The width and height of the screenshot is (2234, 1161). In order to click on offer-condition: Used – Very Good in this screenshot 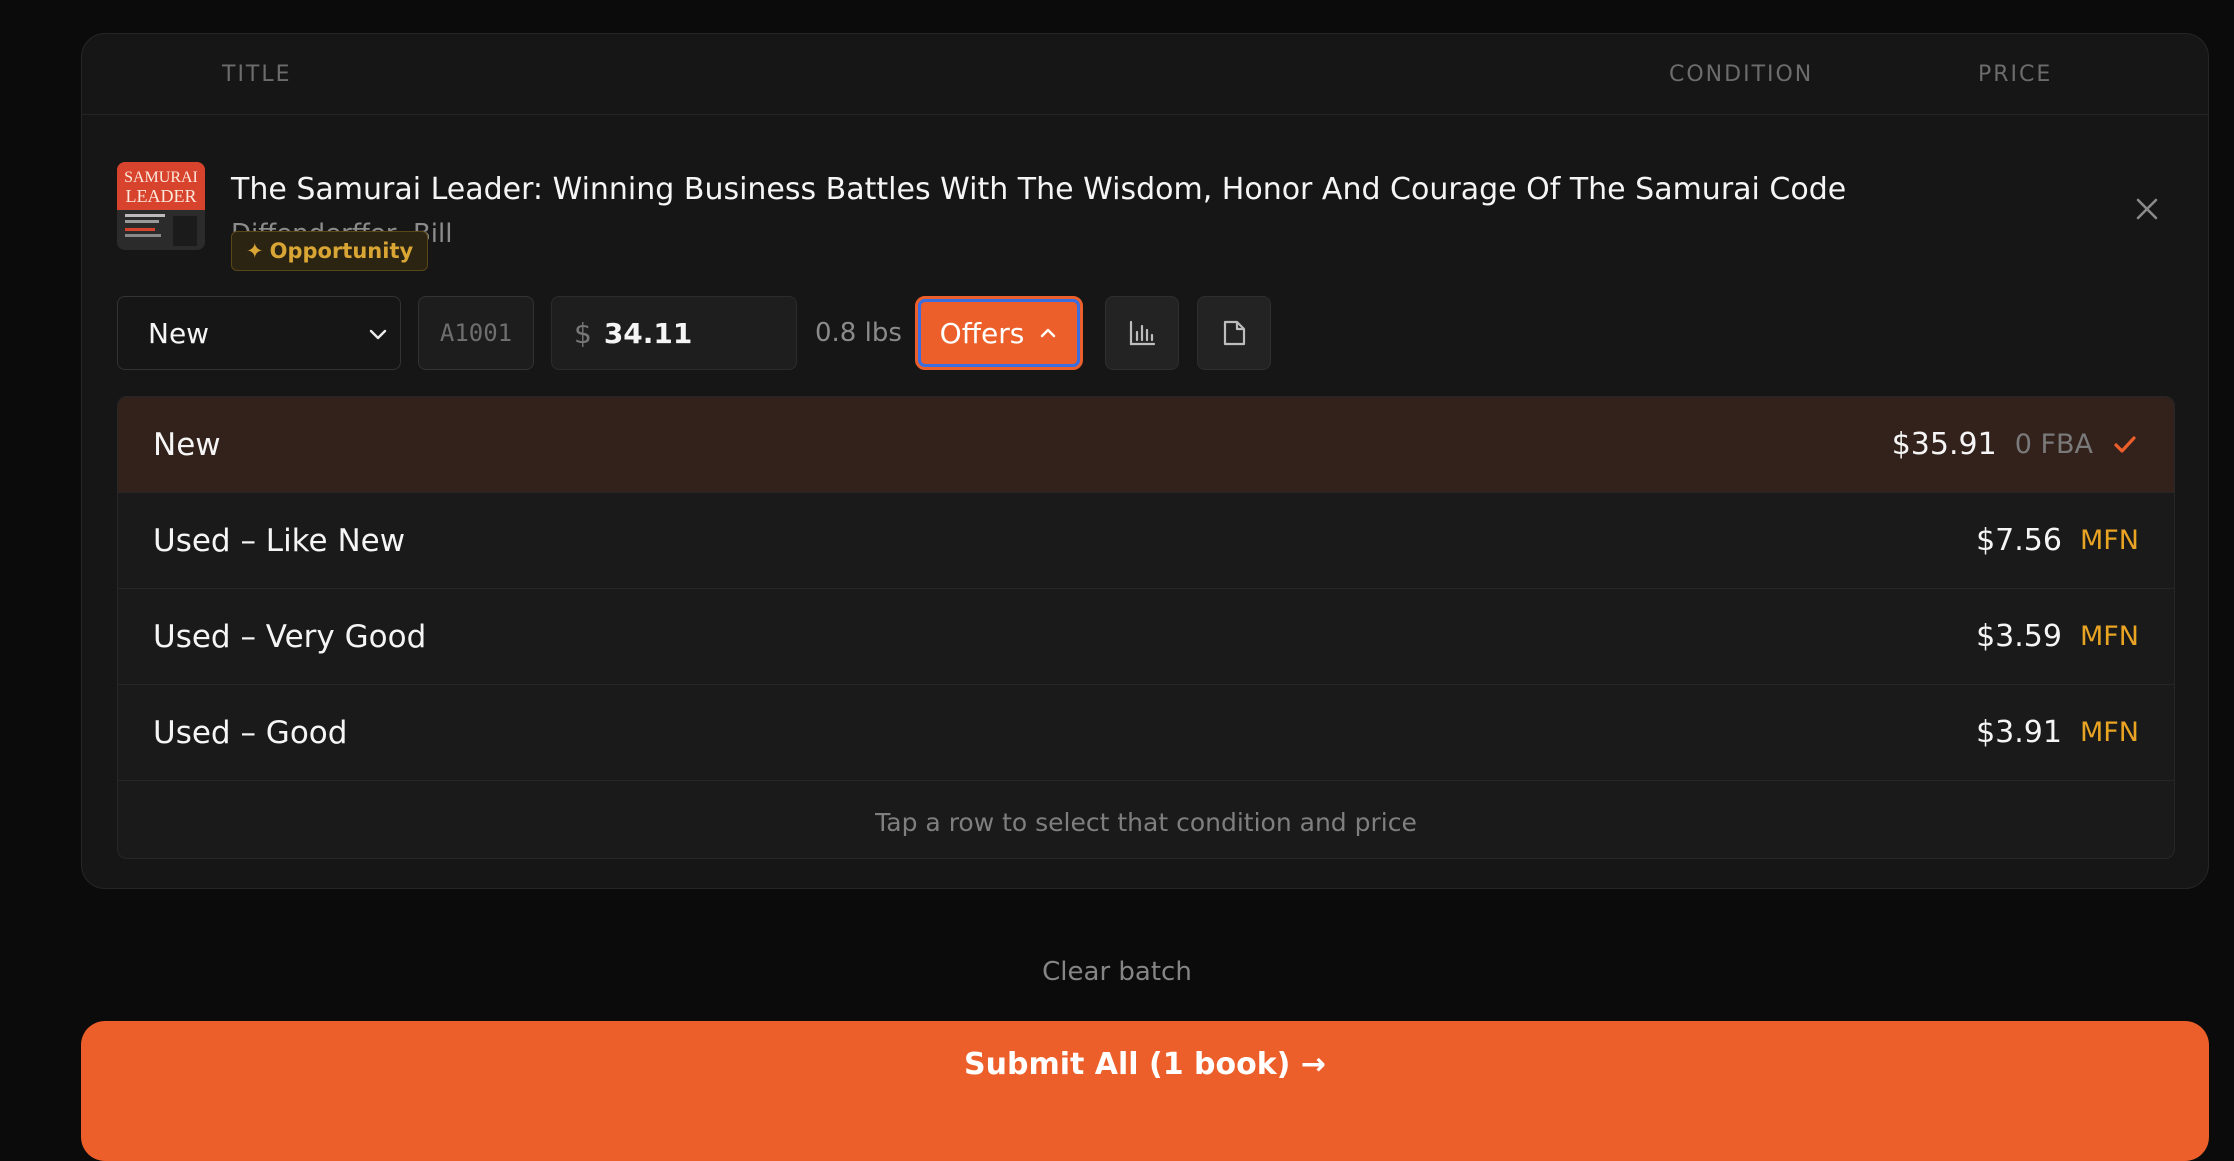, I will do `click(290, 636)`.